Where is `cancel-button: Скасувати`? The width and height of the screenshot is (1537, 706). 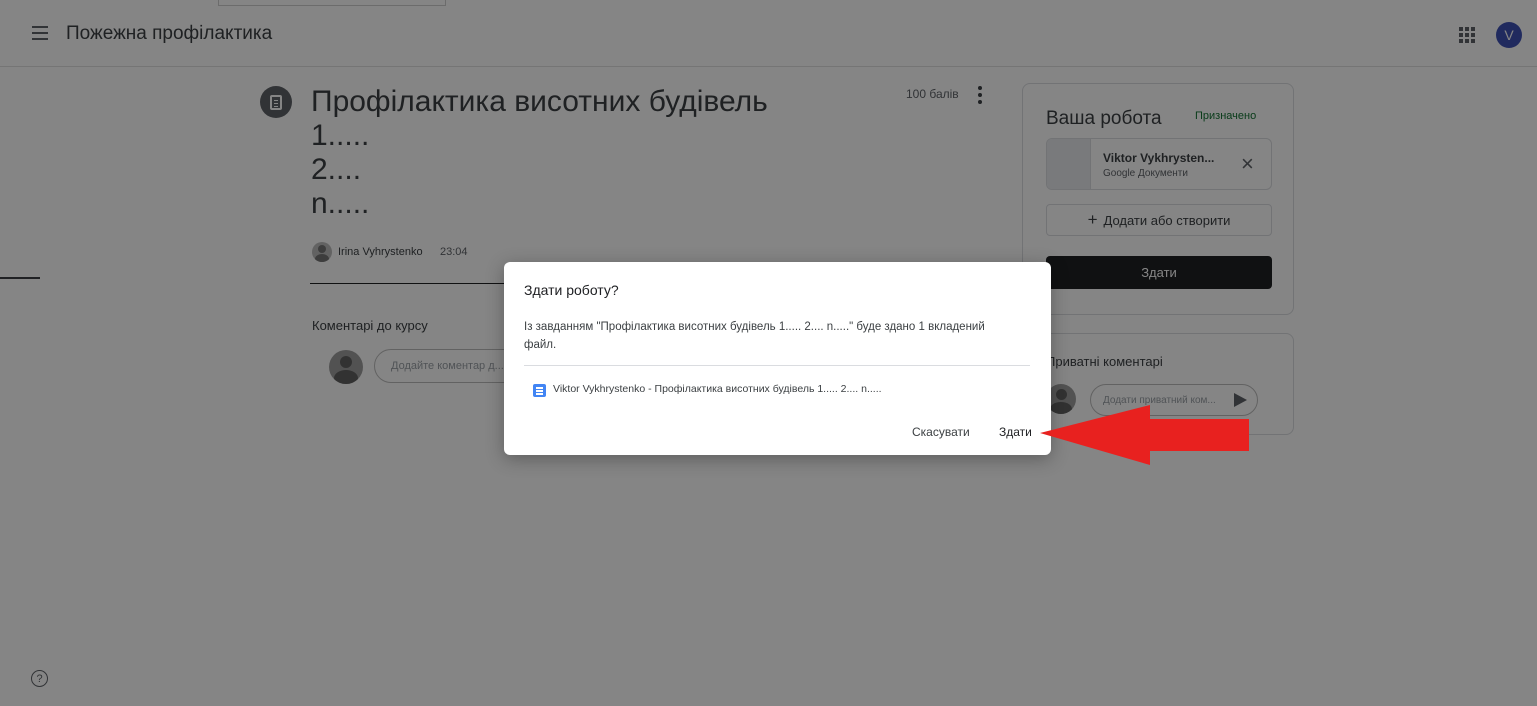 cancel-button: Скасувати is located at coordinates (941, 432).